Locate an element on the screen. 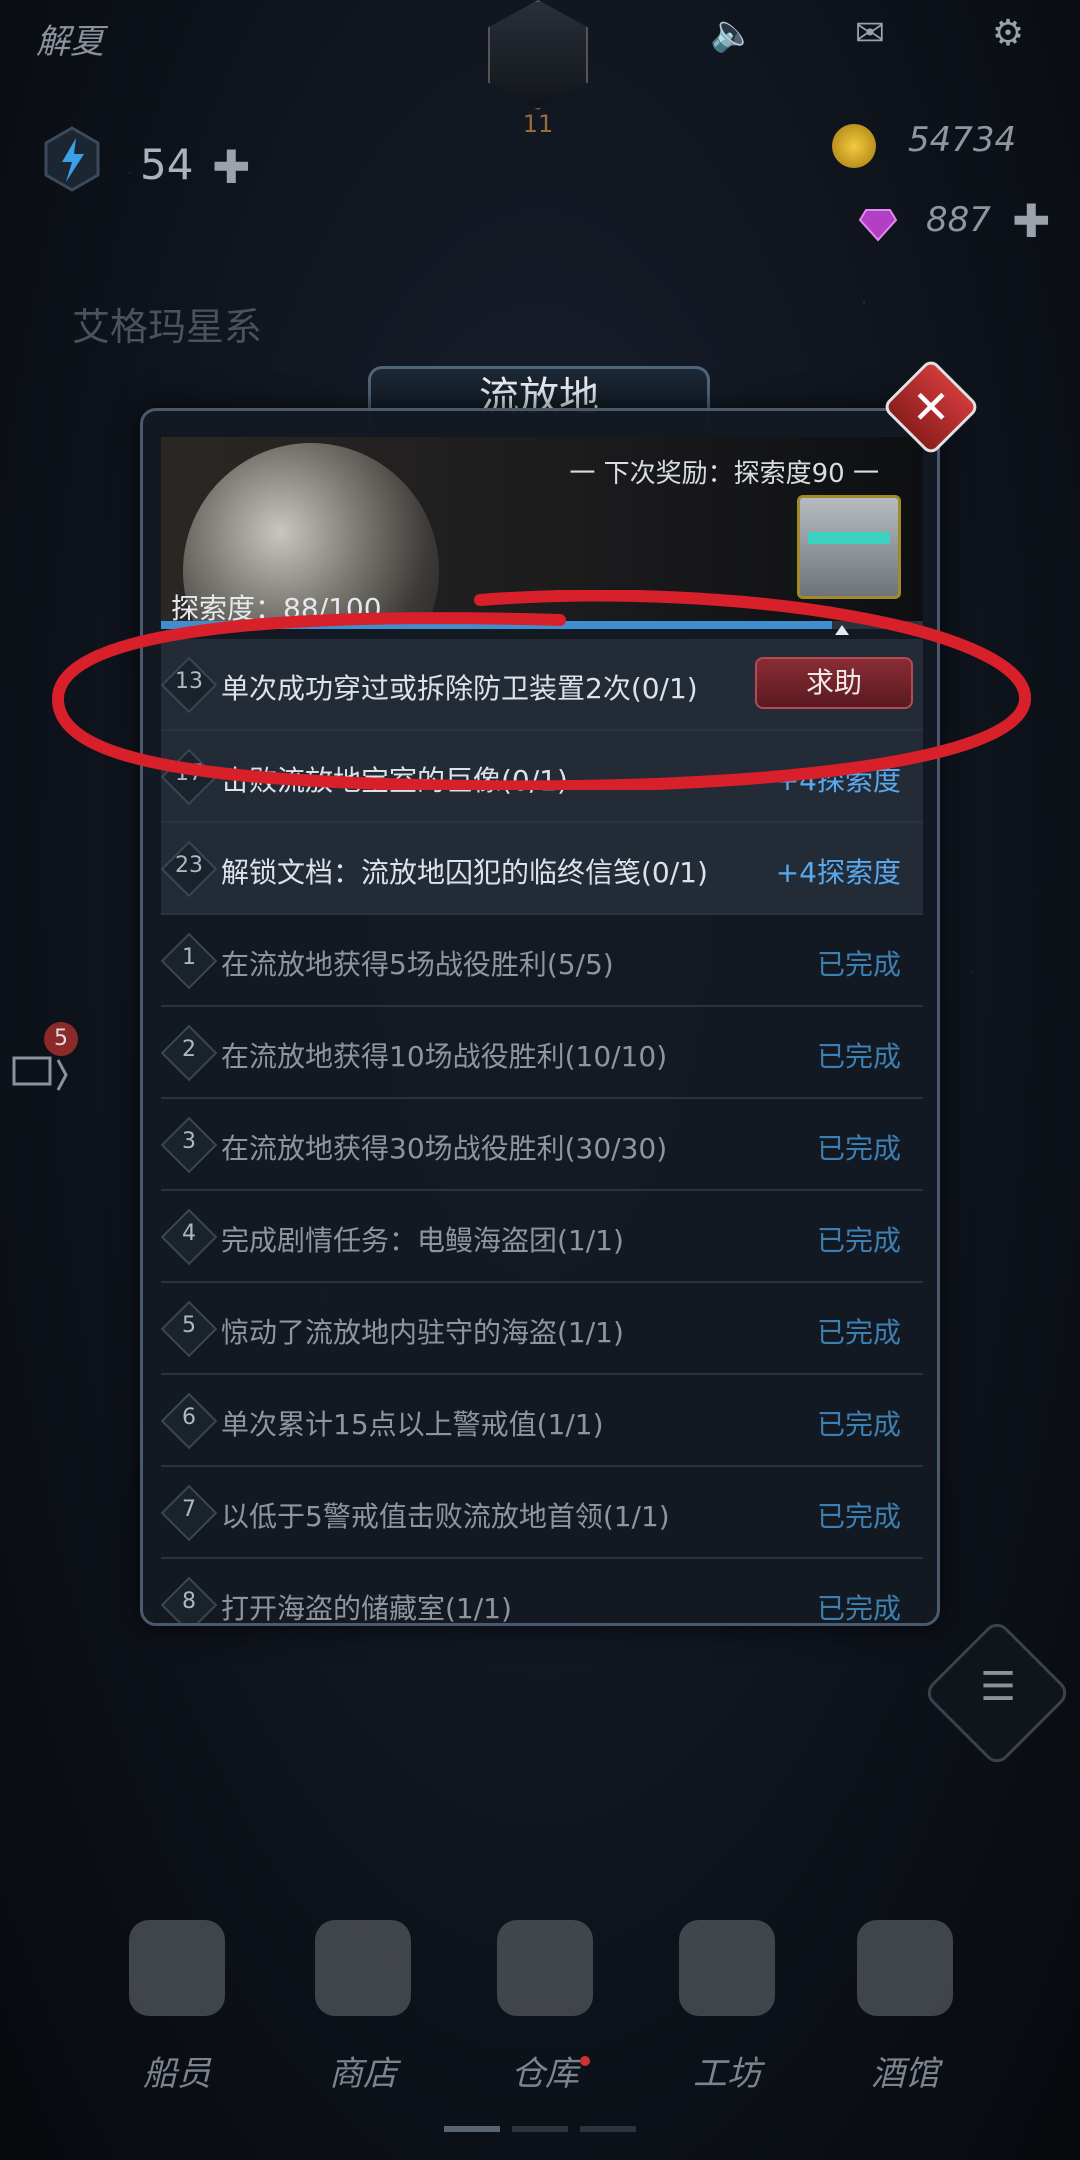 The image size is (1080, 2160). task-row: 17 击败流放地宝室的巨像(0/1) +4探索度 is located at coordinates (541, 777).